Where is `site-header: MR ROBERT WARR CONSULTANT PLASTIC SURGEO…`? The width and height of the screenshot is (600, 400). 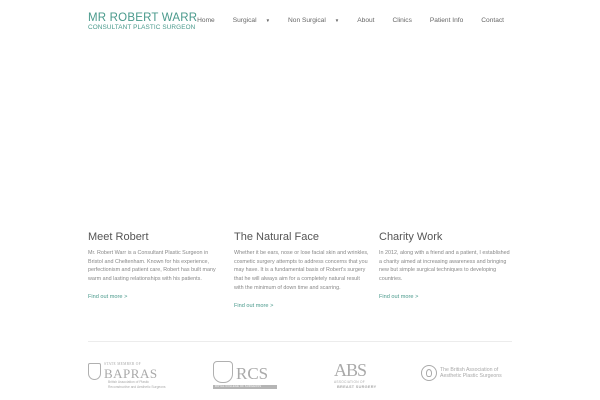 site-header: MR ROBERT WARR CONSULTANT PLASTIC SURGEO… is located at coordinates (300, 20).